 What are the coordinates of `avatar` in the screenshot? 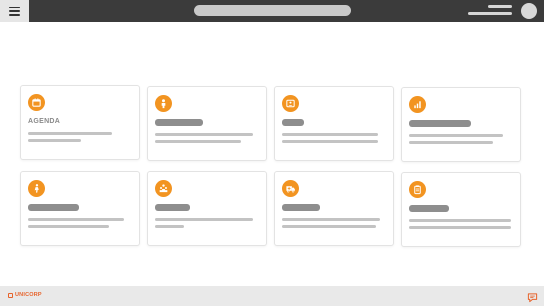 It's located at (529, 11).